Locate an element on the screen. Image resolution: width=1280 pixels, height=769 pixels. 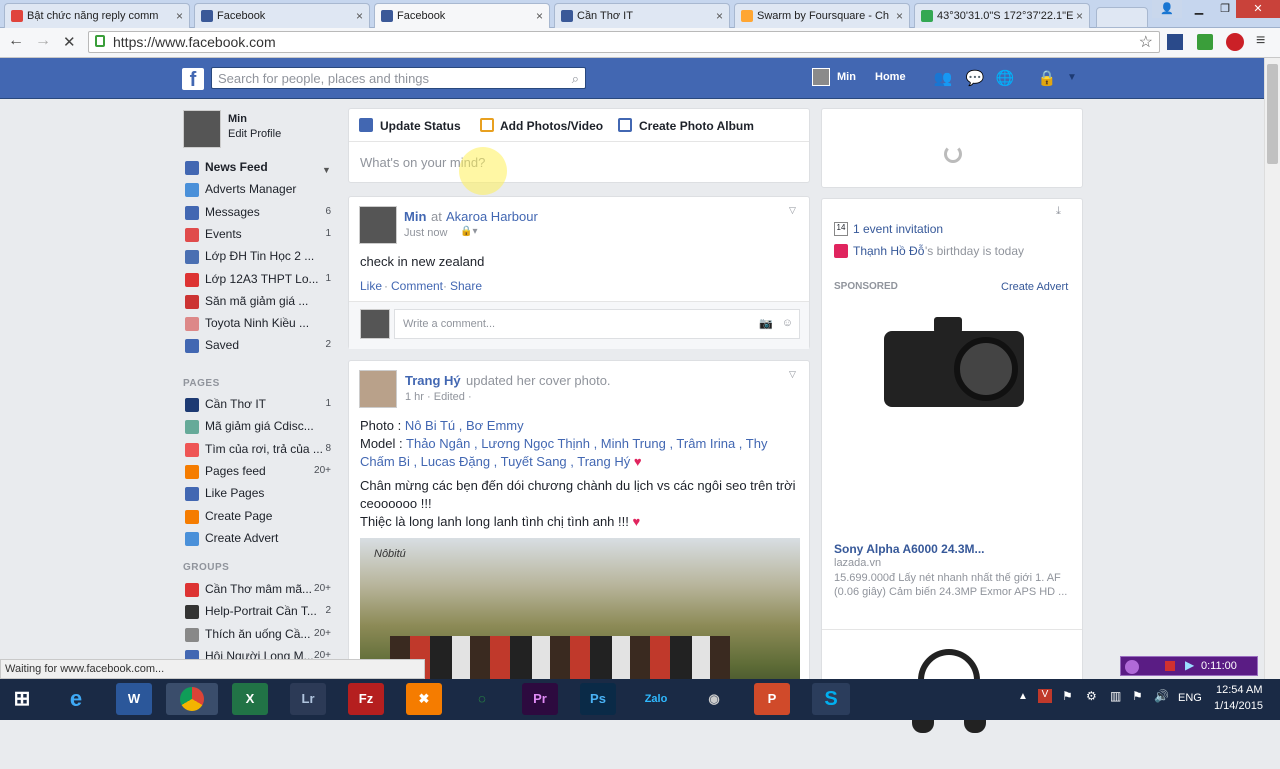
chevron-down-icon: ▼ is located at coordinates (1072, 81).